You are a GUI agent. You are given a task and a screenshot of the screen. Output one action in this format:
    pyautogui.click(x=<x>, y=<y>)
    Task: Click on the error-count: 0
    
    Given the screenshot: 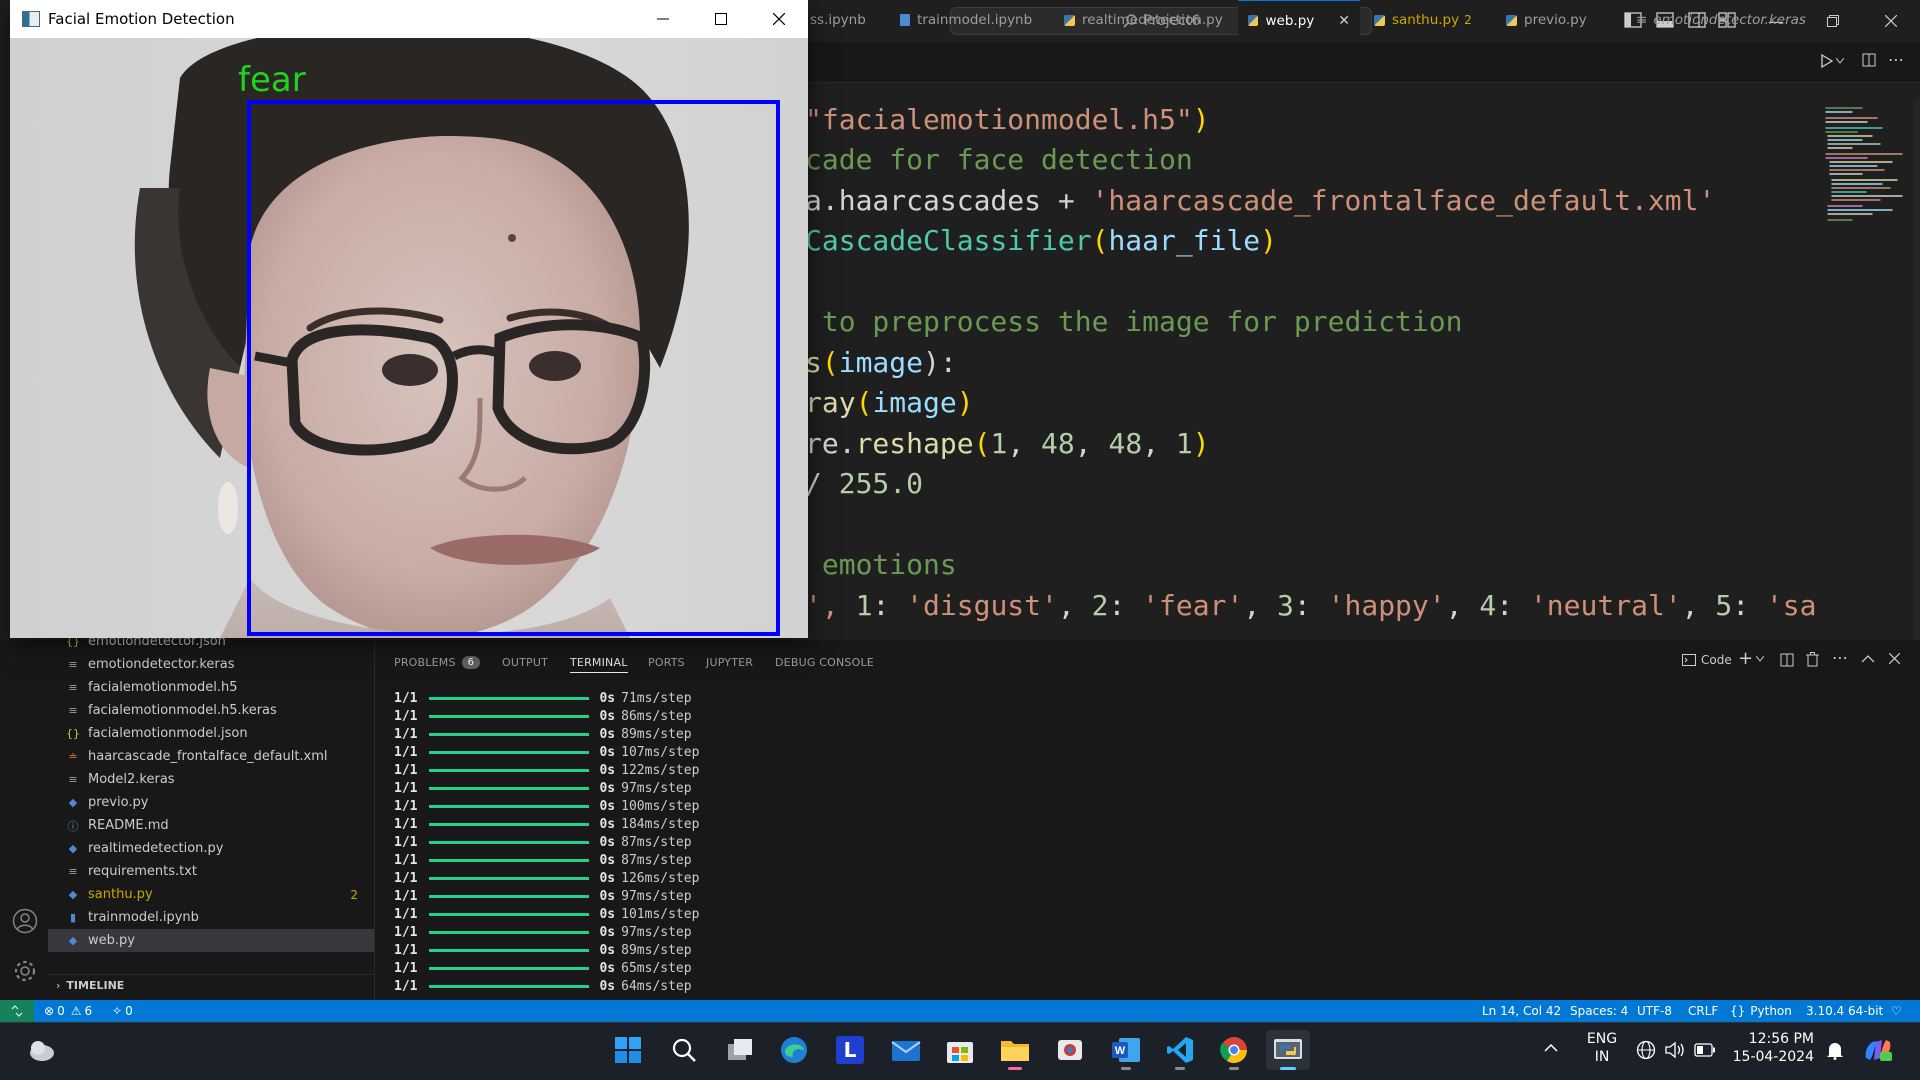 What is the action you would take?
    pyautogui.click(x=61, y=1011)
    